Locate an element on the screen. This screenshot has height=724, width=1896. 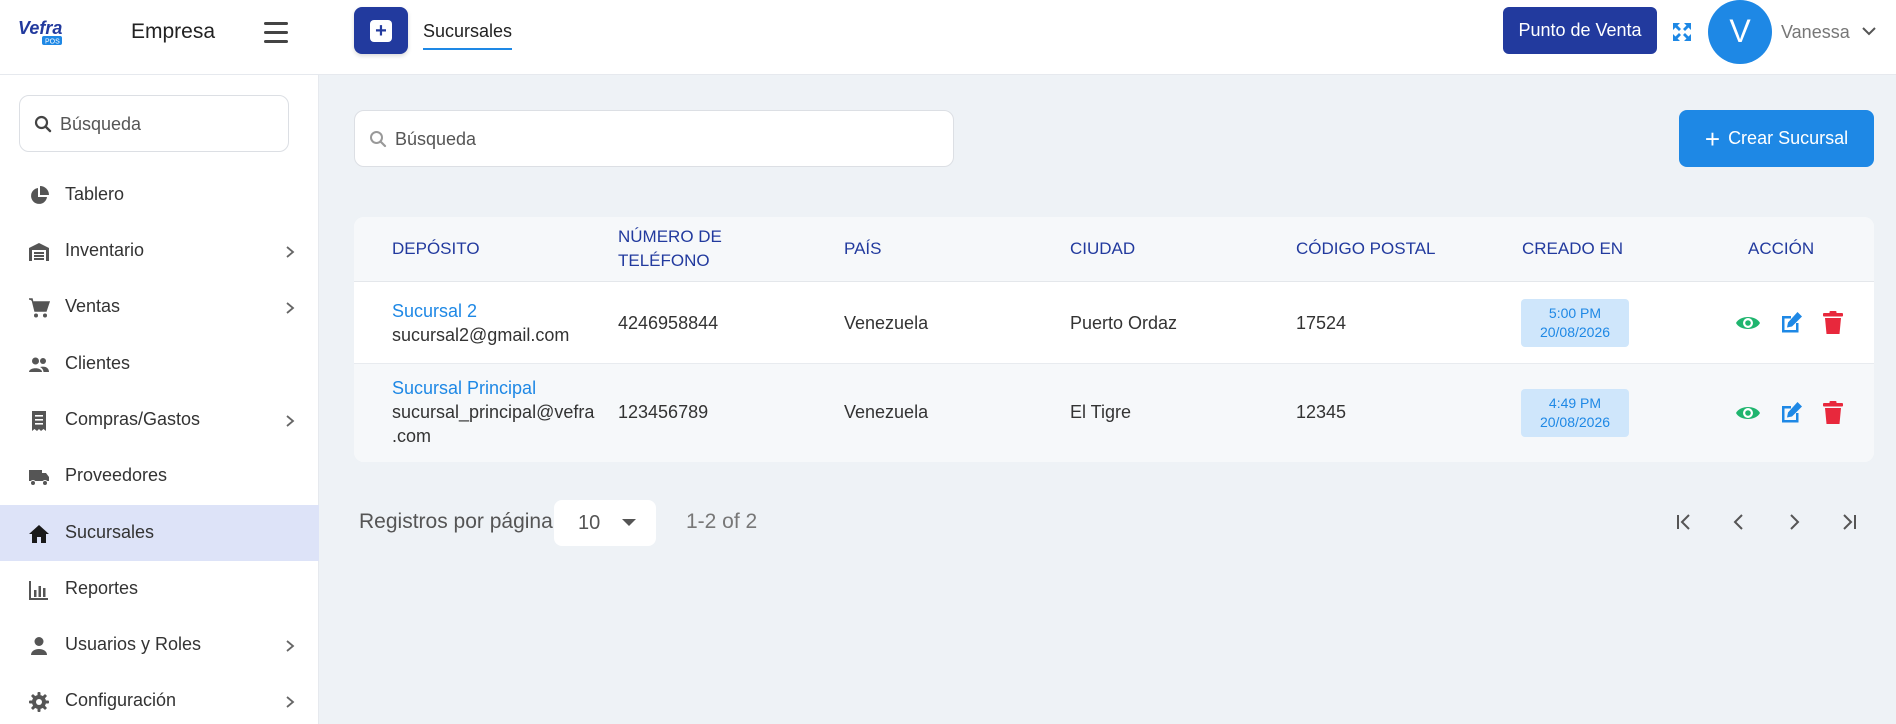
create-sucursal-button: + Crear Sucursal is located at coordinates (1776, 138).